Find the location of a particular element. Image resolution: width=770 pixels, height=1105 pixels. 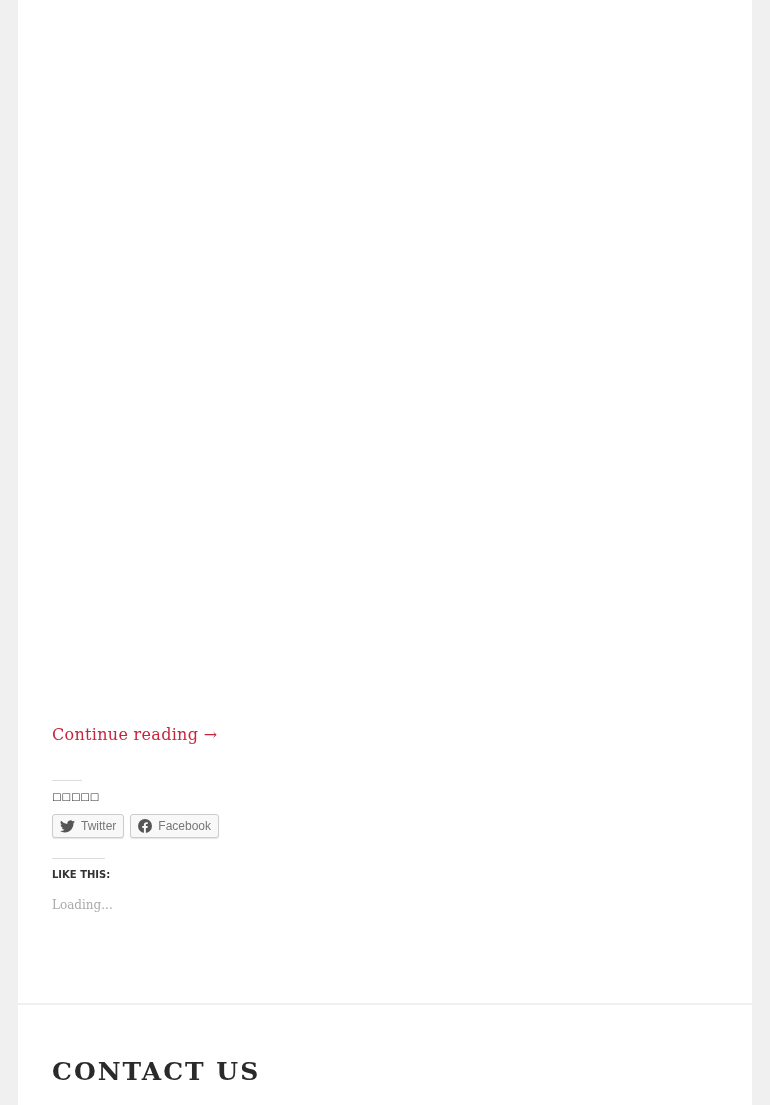

widget-title: CONTACT US is located at coordinates (156, 1071).